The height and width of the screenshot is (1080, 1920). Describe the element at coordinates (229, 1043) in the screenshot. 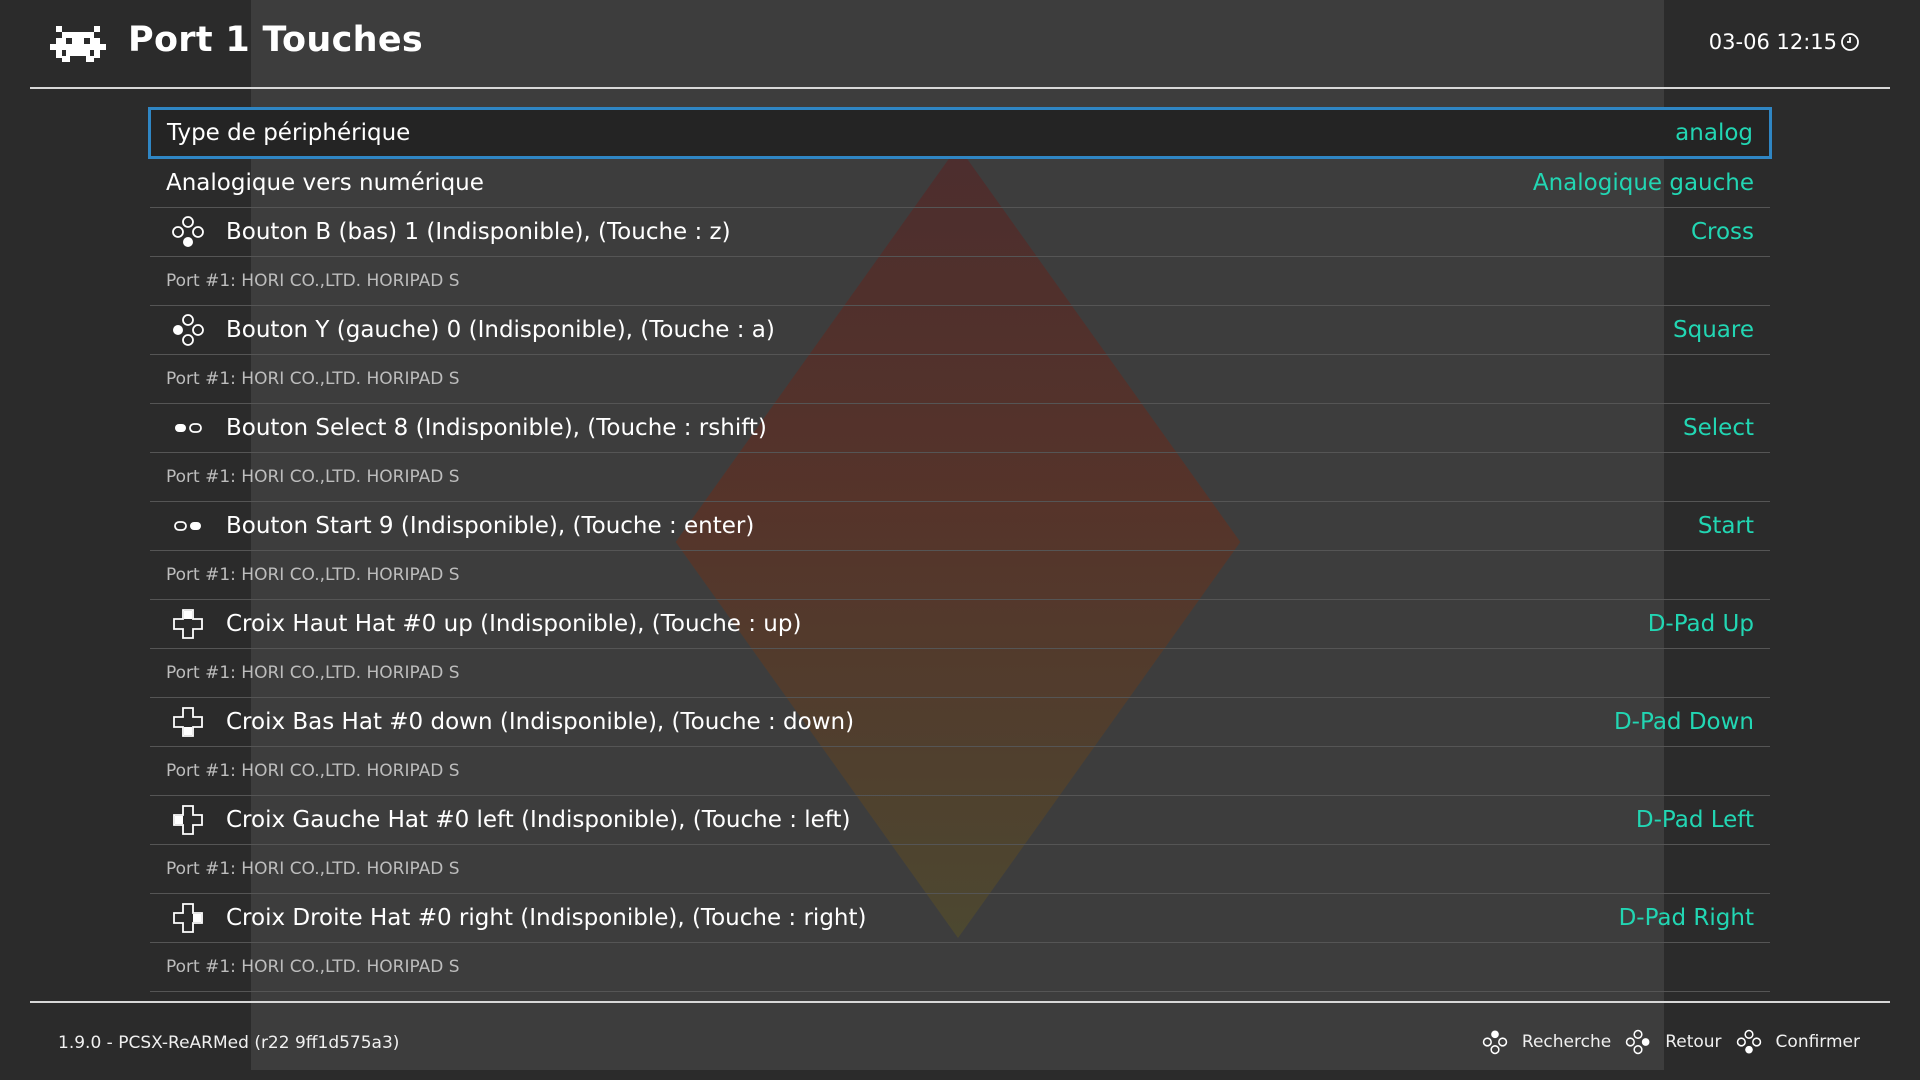

I see `version-text: 1.9.0 - PCSX-ReARMed (r22 9ff1d575a3)` at that location.